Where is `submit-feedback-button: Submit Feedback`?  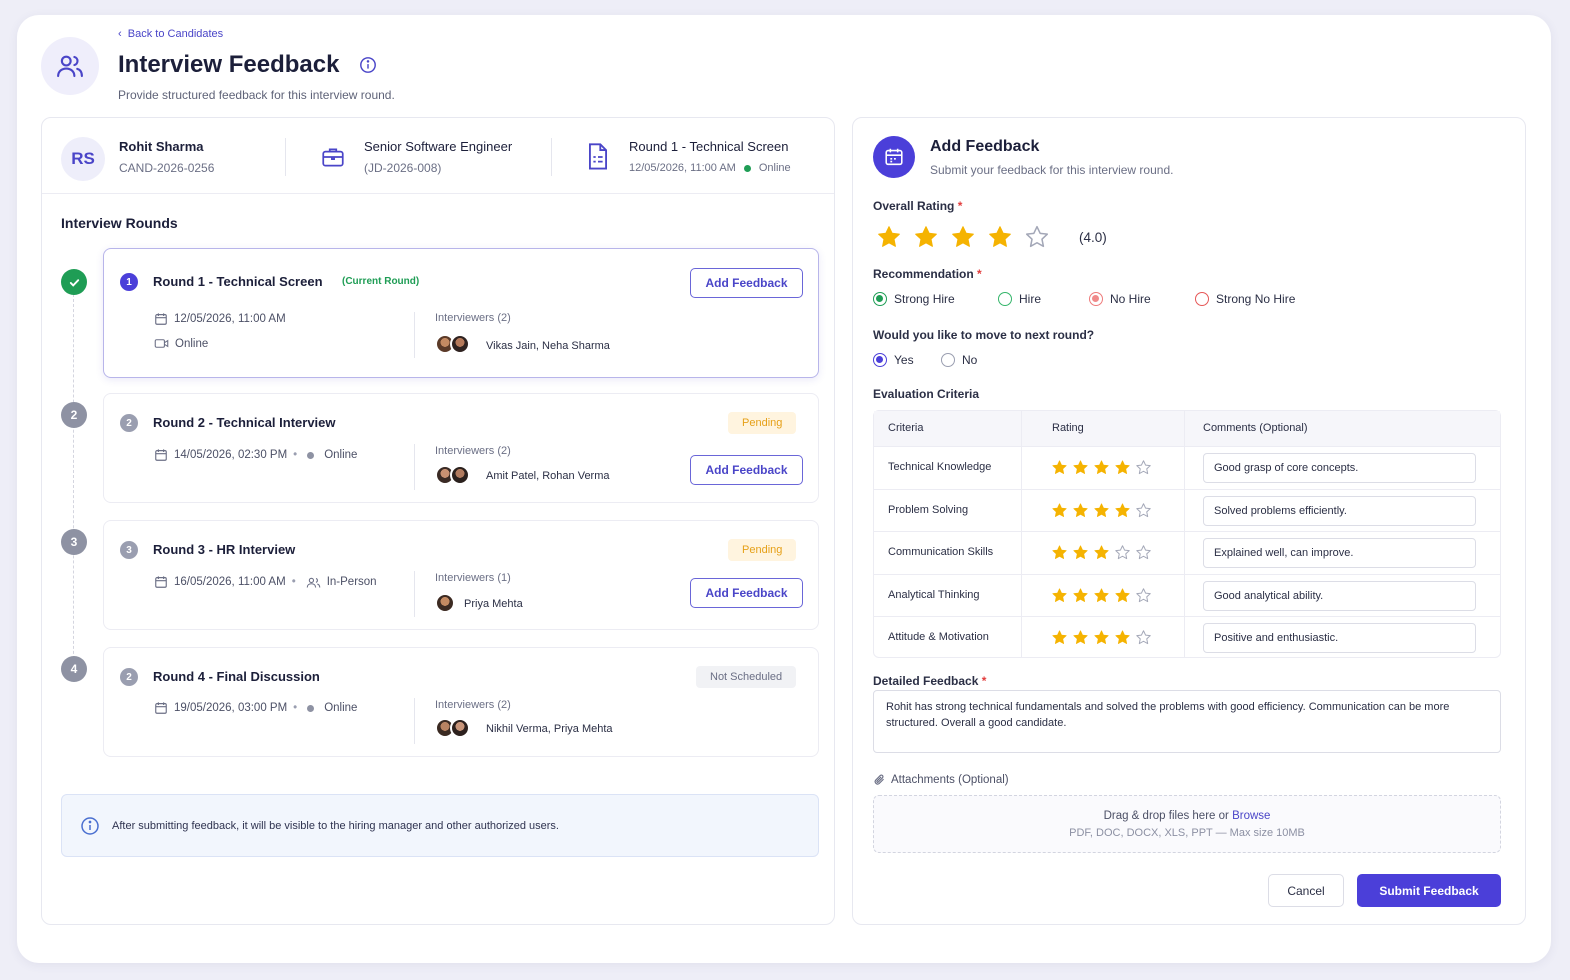
submit-feedback-button: Submit Feedback is located at coordinates (1429, 890).